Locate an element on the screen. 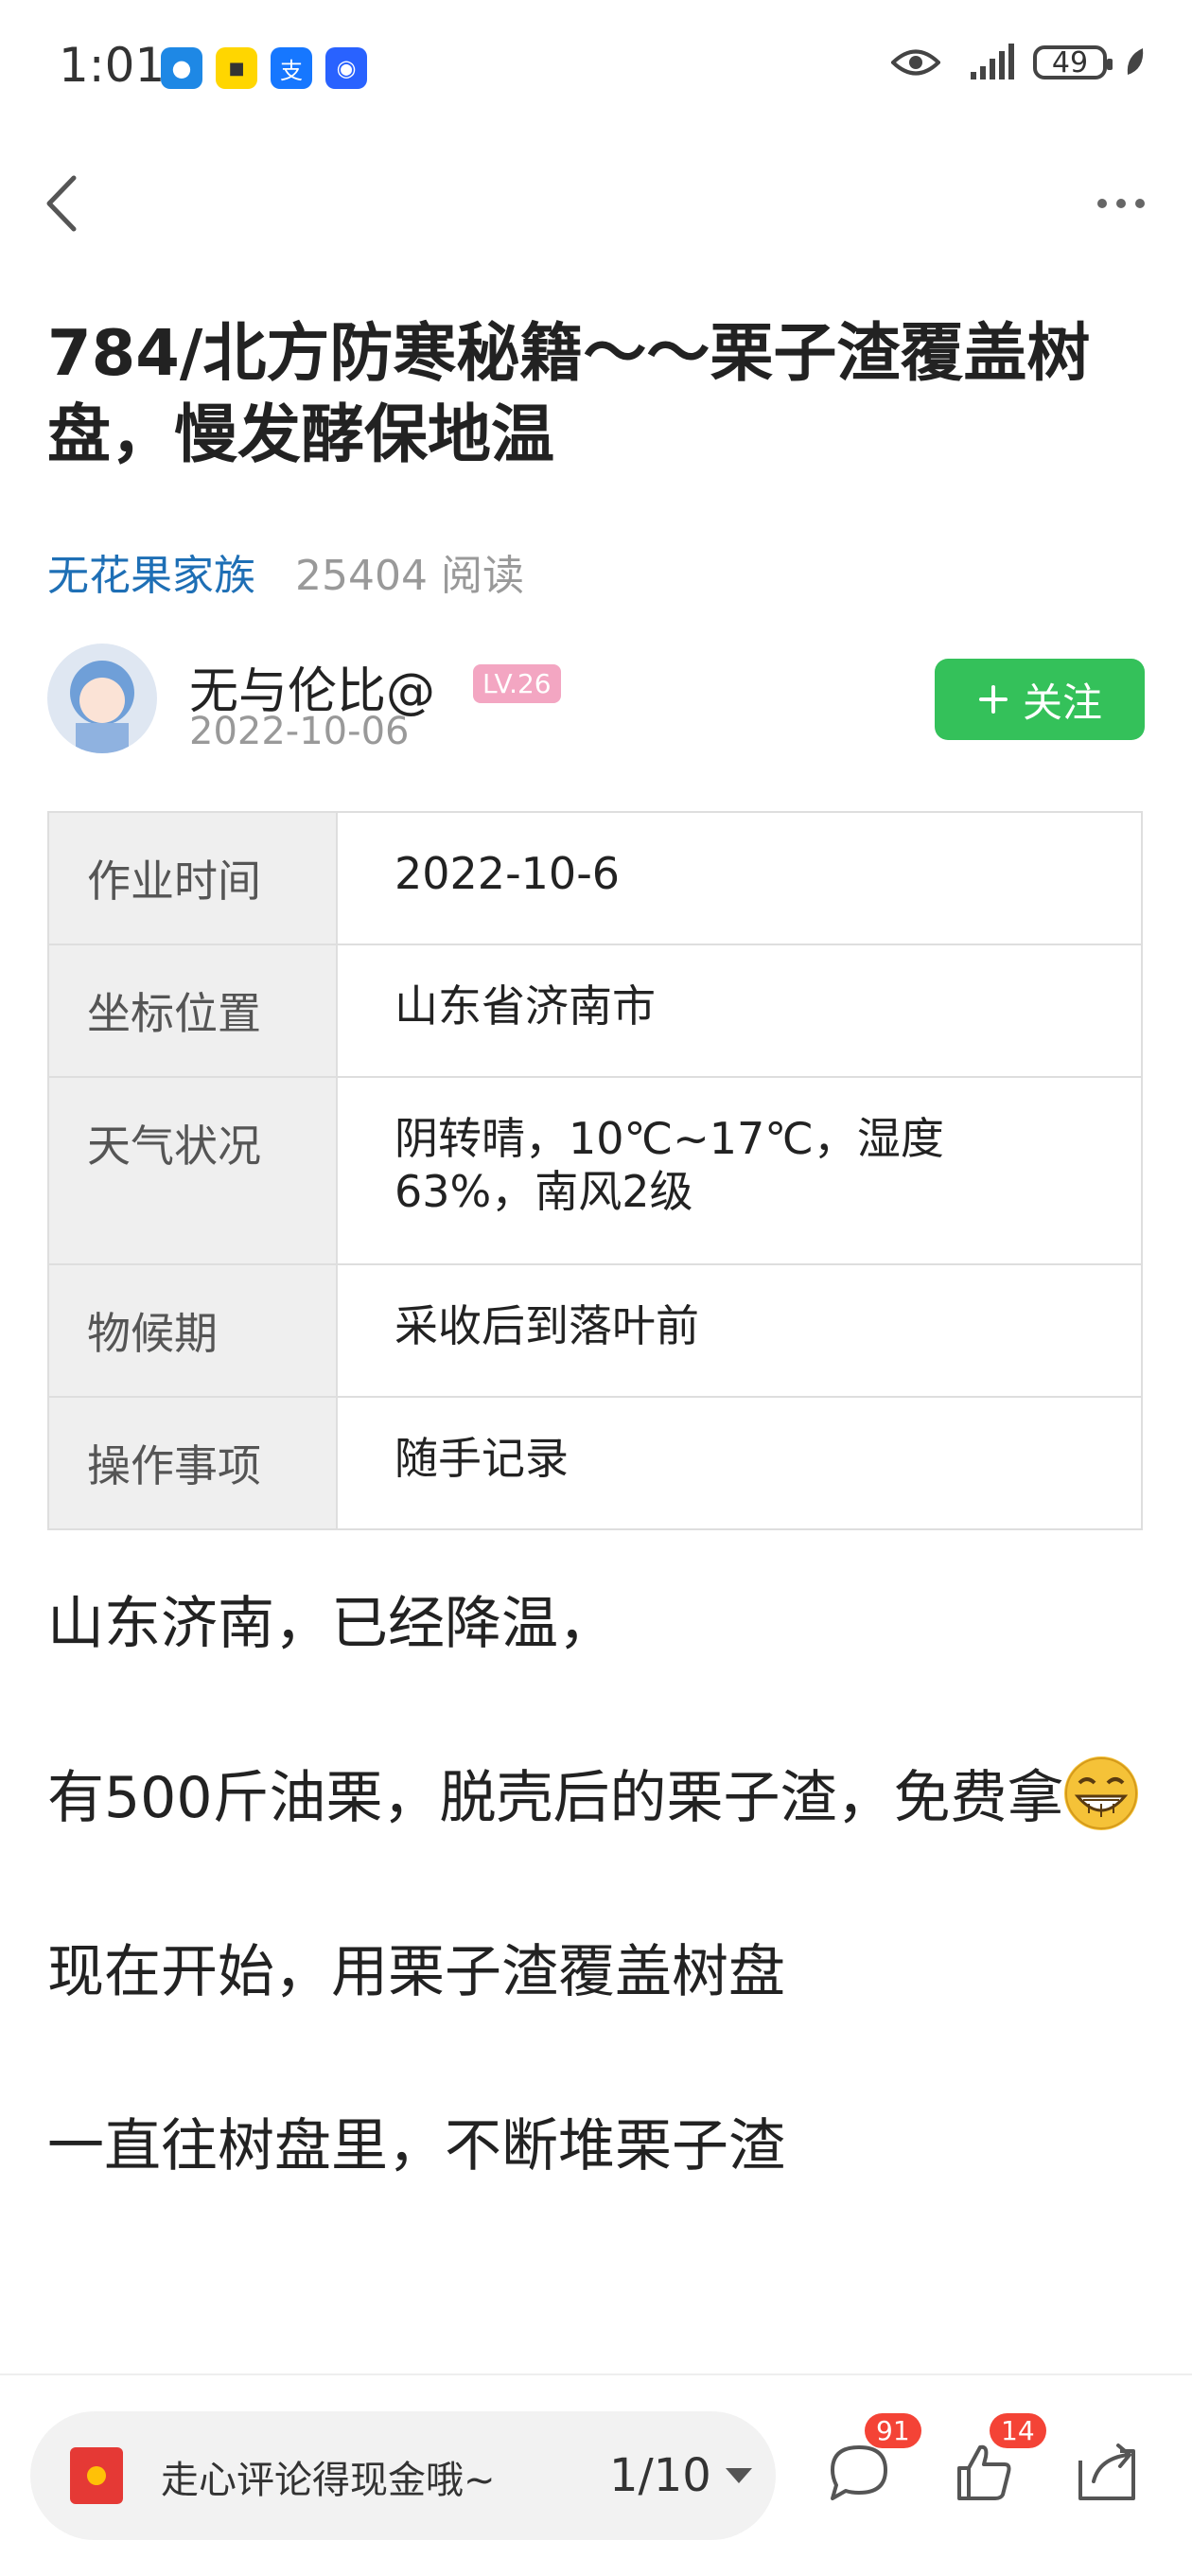 The height and width of the screenshot is (2576, 1192). paragraph: 有500斤油栗，脱壳后的栗子渣，免费拿 is located at coordinates (600, 1798).